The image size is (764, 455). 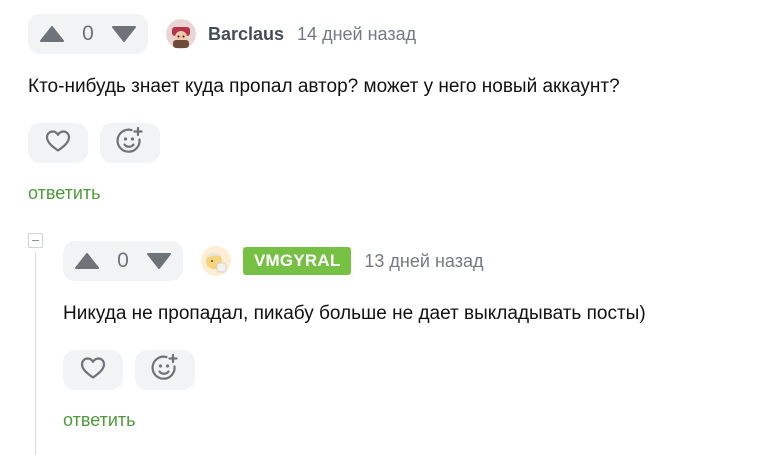 I want to click on collapse-icon, so click(x=35, y=240).